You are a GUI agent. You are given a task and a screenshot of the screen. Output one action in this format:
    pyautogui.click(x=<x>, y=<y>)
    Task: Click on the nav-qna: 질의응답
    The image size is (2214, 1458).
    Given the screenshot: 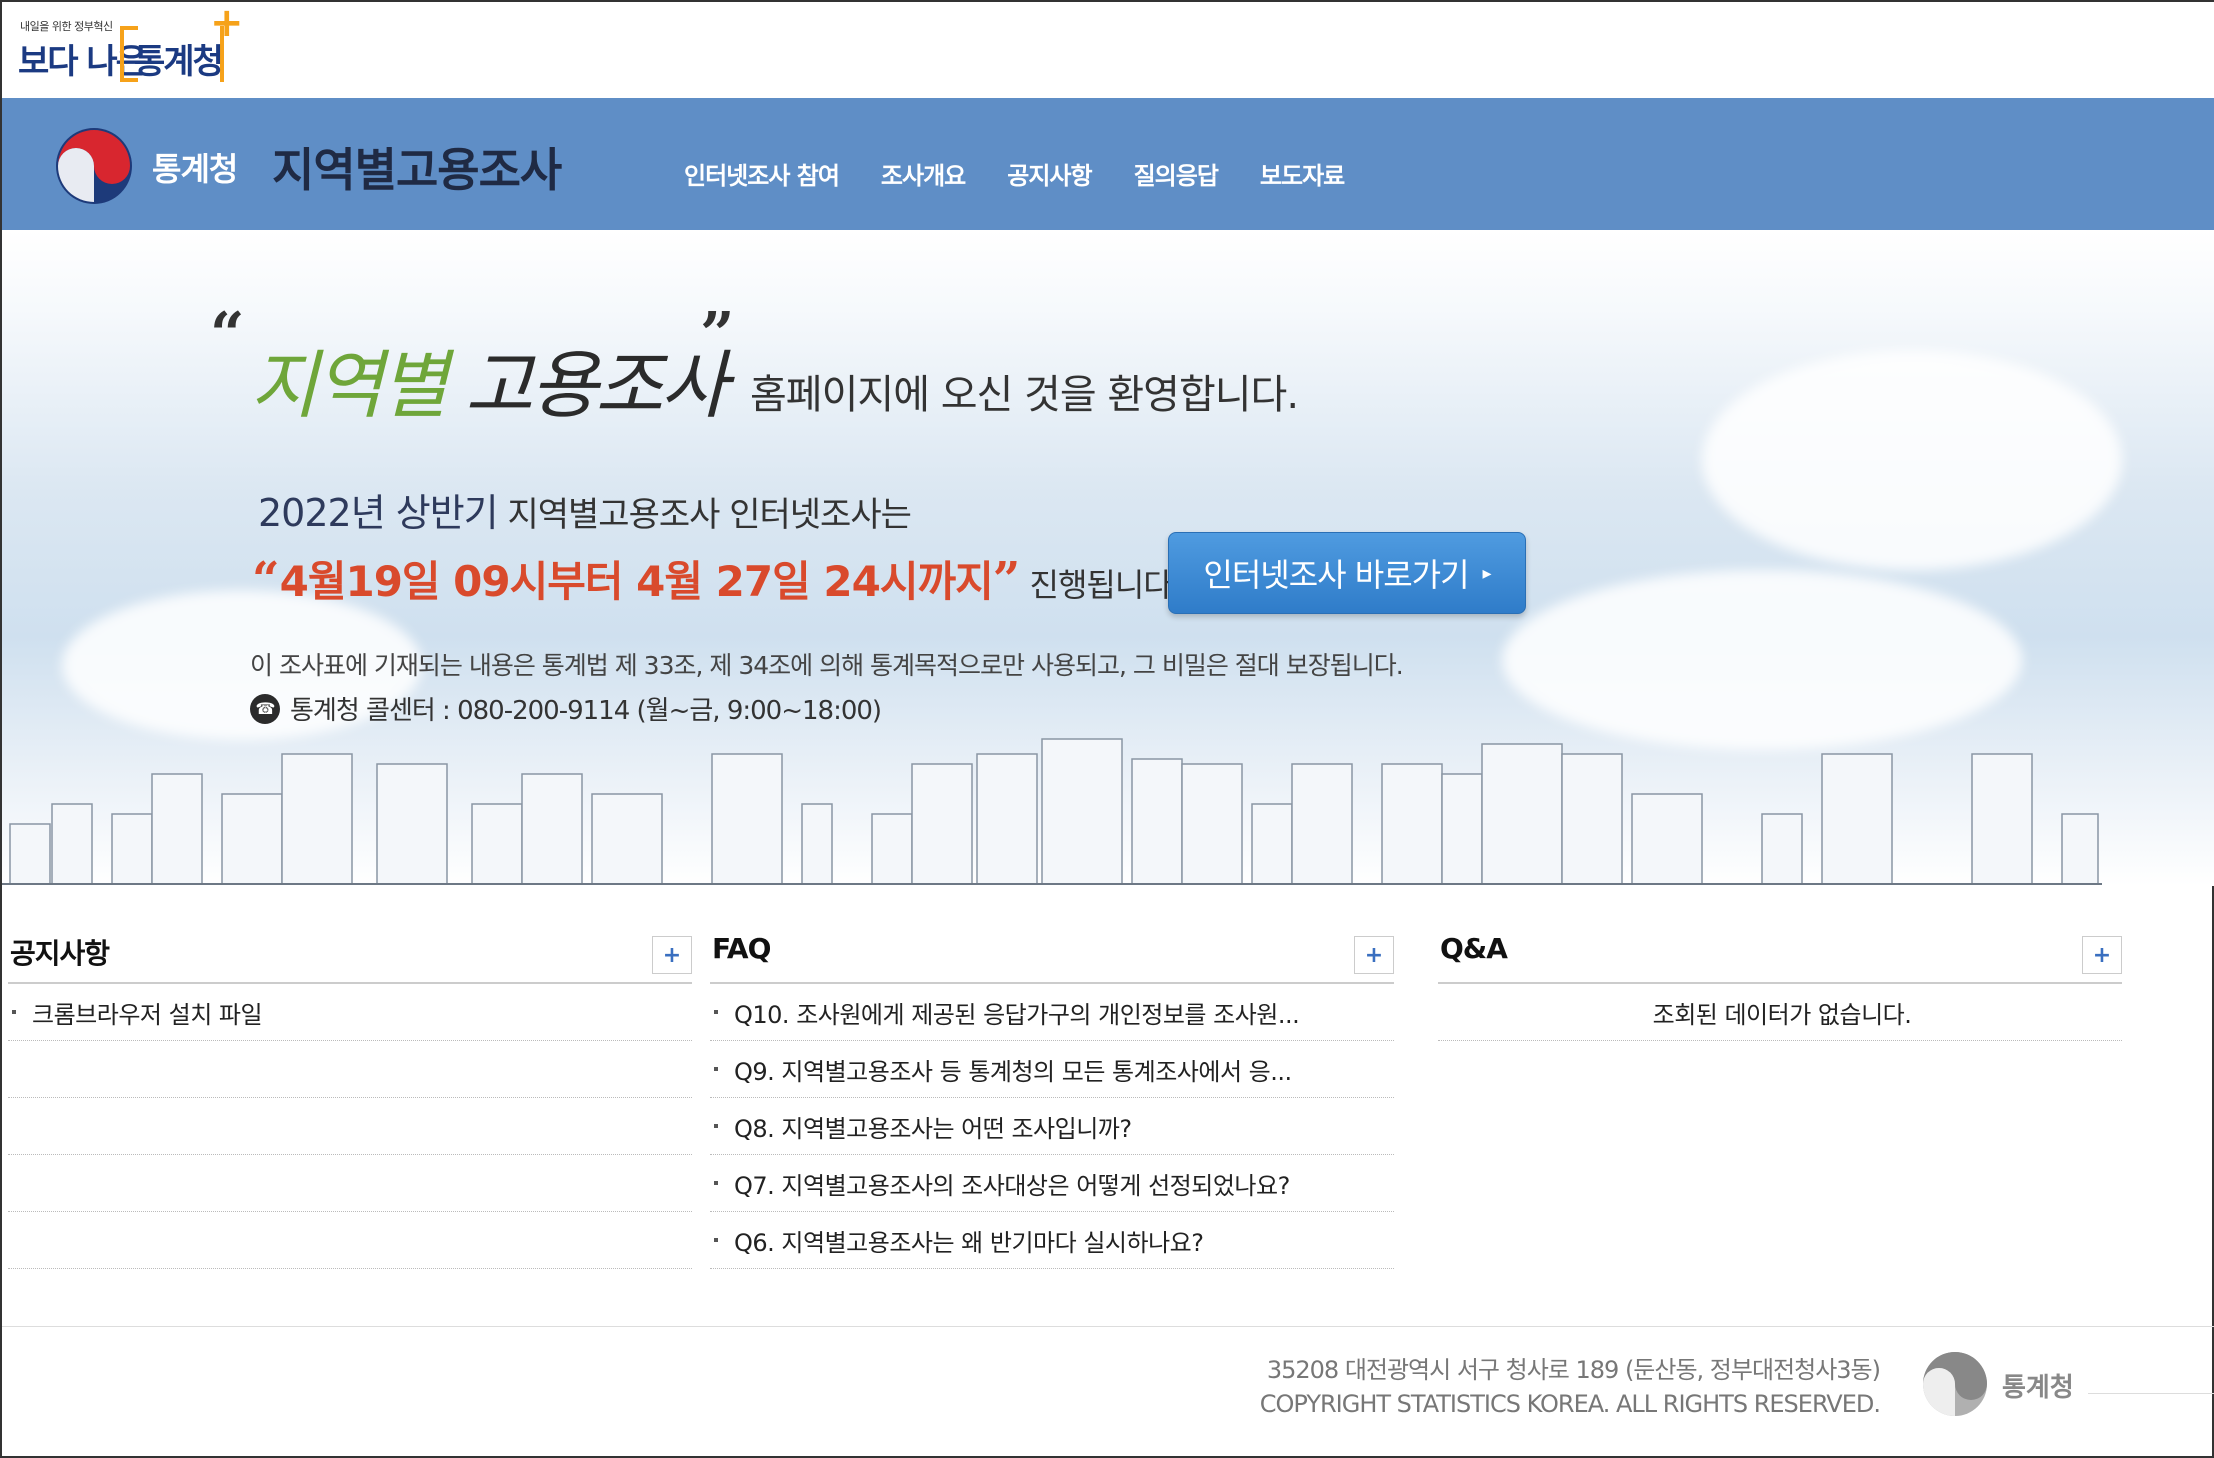 What is the action you would take?
    pyautogui.click(x=1176, y=173)
    